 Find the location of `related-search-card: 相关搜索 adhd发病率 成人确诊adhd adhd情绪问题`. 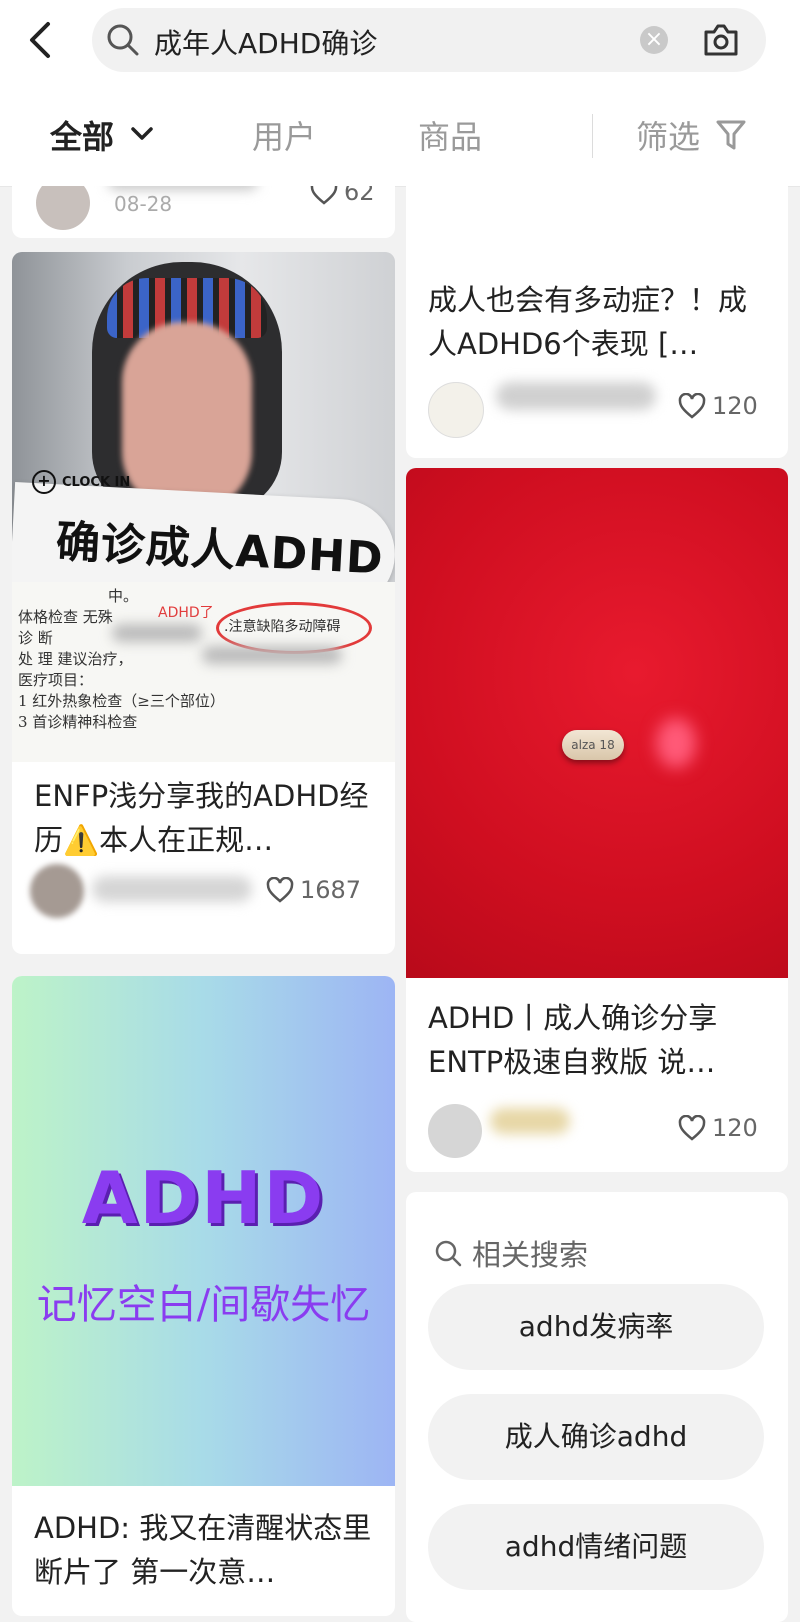

related-search-card: 相关搜索 adhd发病率 成人确诊adhd adhd情绪问题 is located at coordinates (597, 1407).